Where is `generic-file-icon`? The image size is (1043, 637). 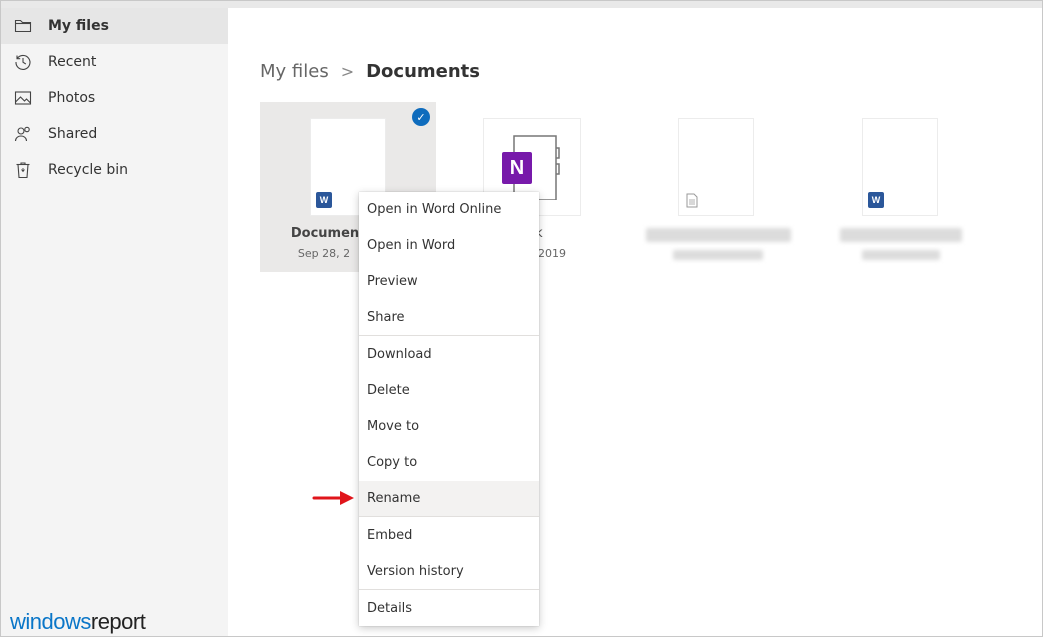 generic-file-icon is located at coordinates (692, 200).